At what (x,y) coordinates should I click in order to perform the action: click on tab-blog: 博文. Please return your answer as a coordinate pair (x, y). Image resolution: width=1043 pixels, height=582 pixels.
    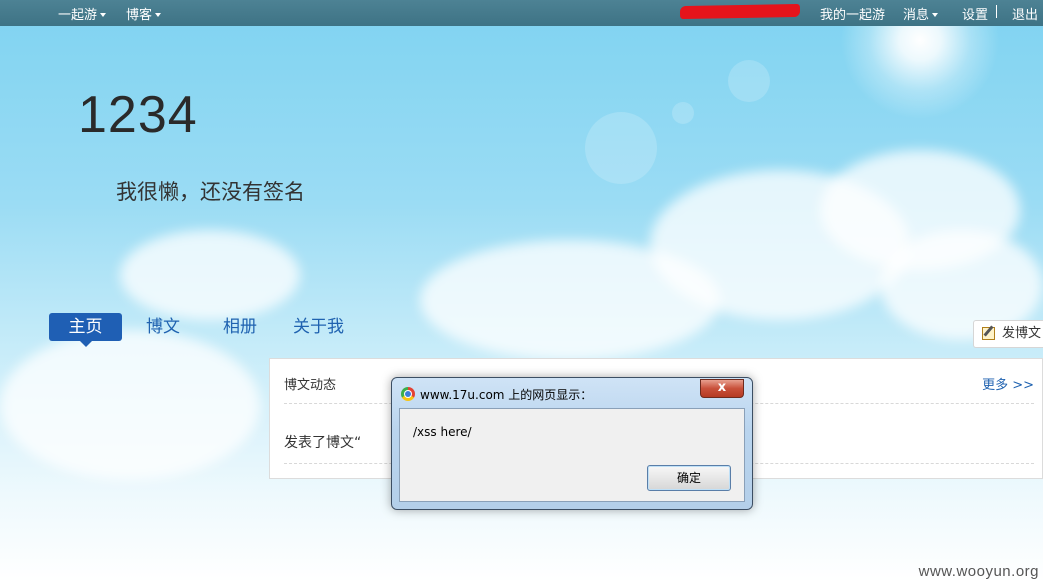
    Looking at the image, I should click on (163, 327).